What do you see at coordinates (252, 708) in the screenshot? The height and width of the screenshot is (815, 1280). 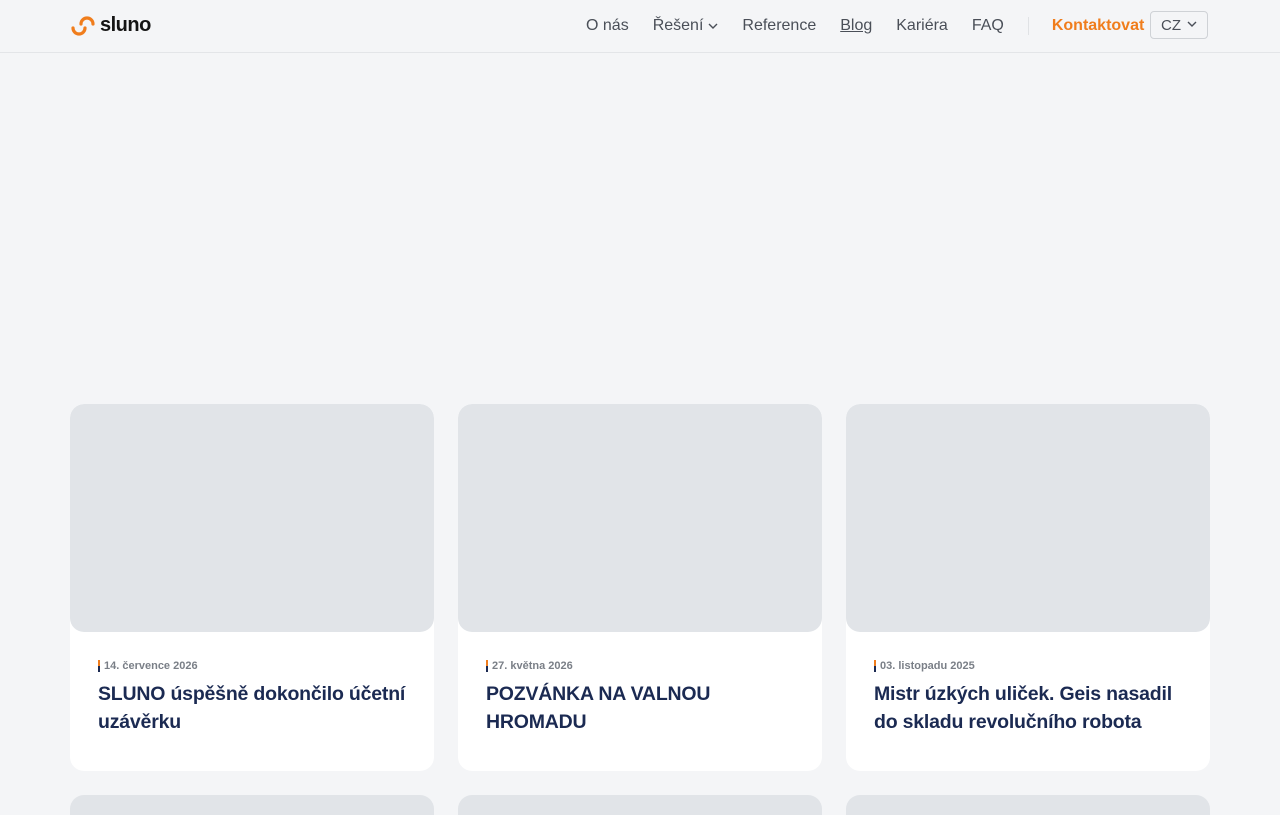 I see `blog-card-title: SLUNO úspěšně dokončilo účetní uzávěrku` at bounding box center [252, 708].